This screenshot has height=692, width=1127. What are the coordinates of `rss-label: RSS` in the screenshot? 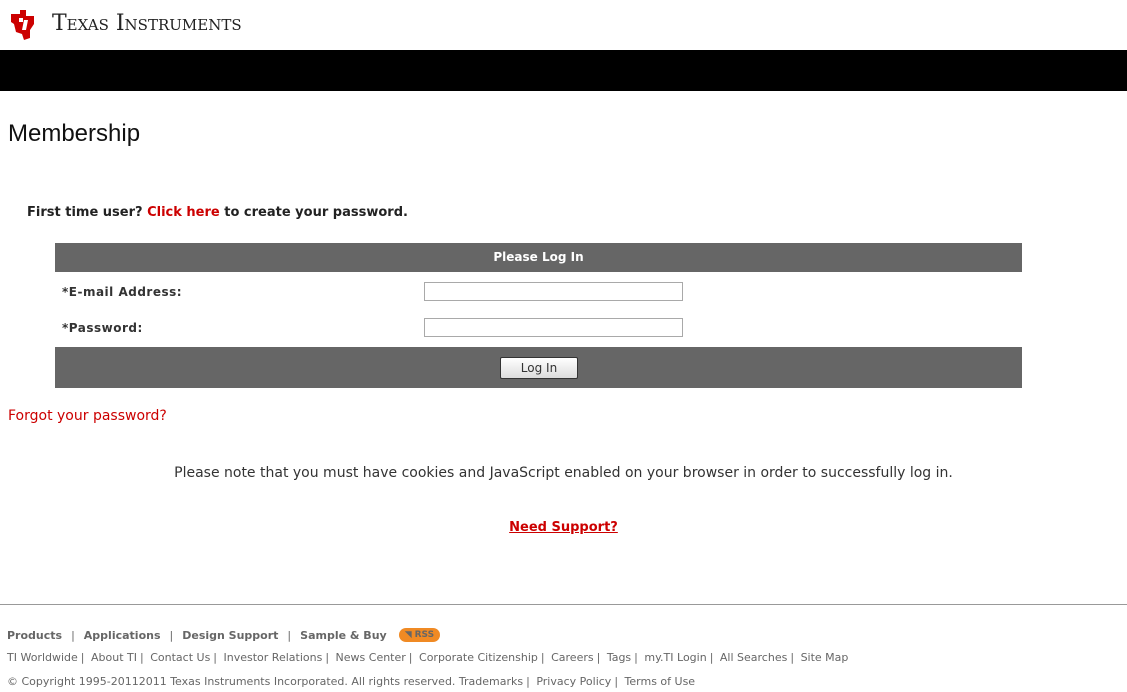 It's located at (424, 635).